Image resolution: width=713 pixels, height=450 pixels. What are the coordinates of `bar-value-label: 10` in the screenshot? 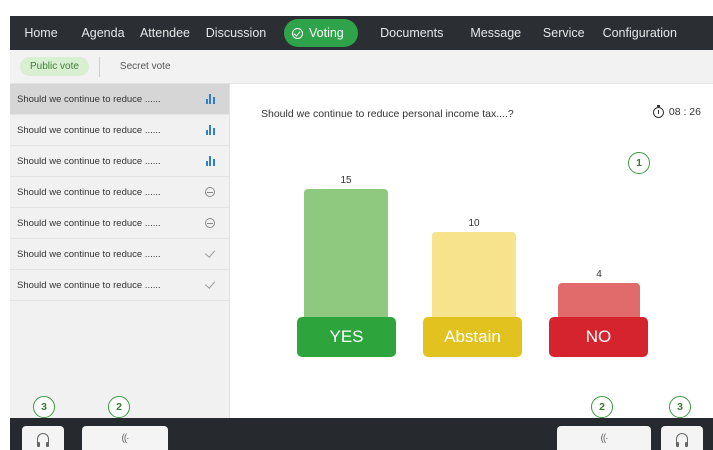 It's located at (474, 223).